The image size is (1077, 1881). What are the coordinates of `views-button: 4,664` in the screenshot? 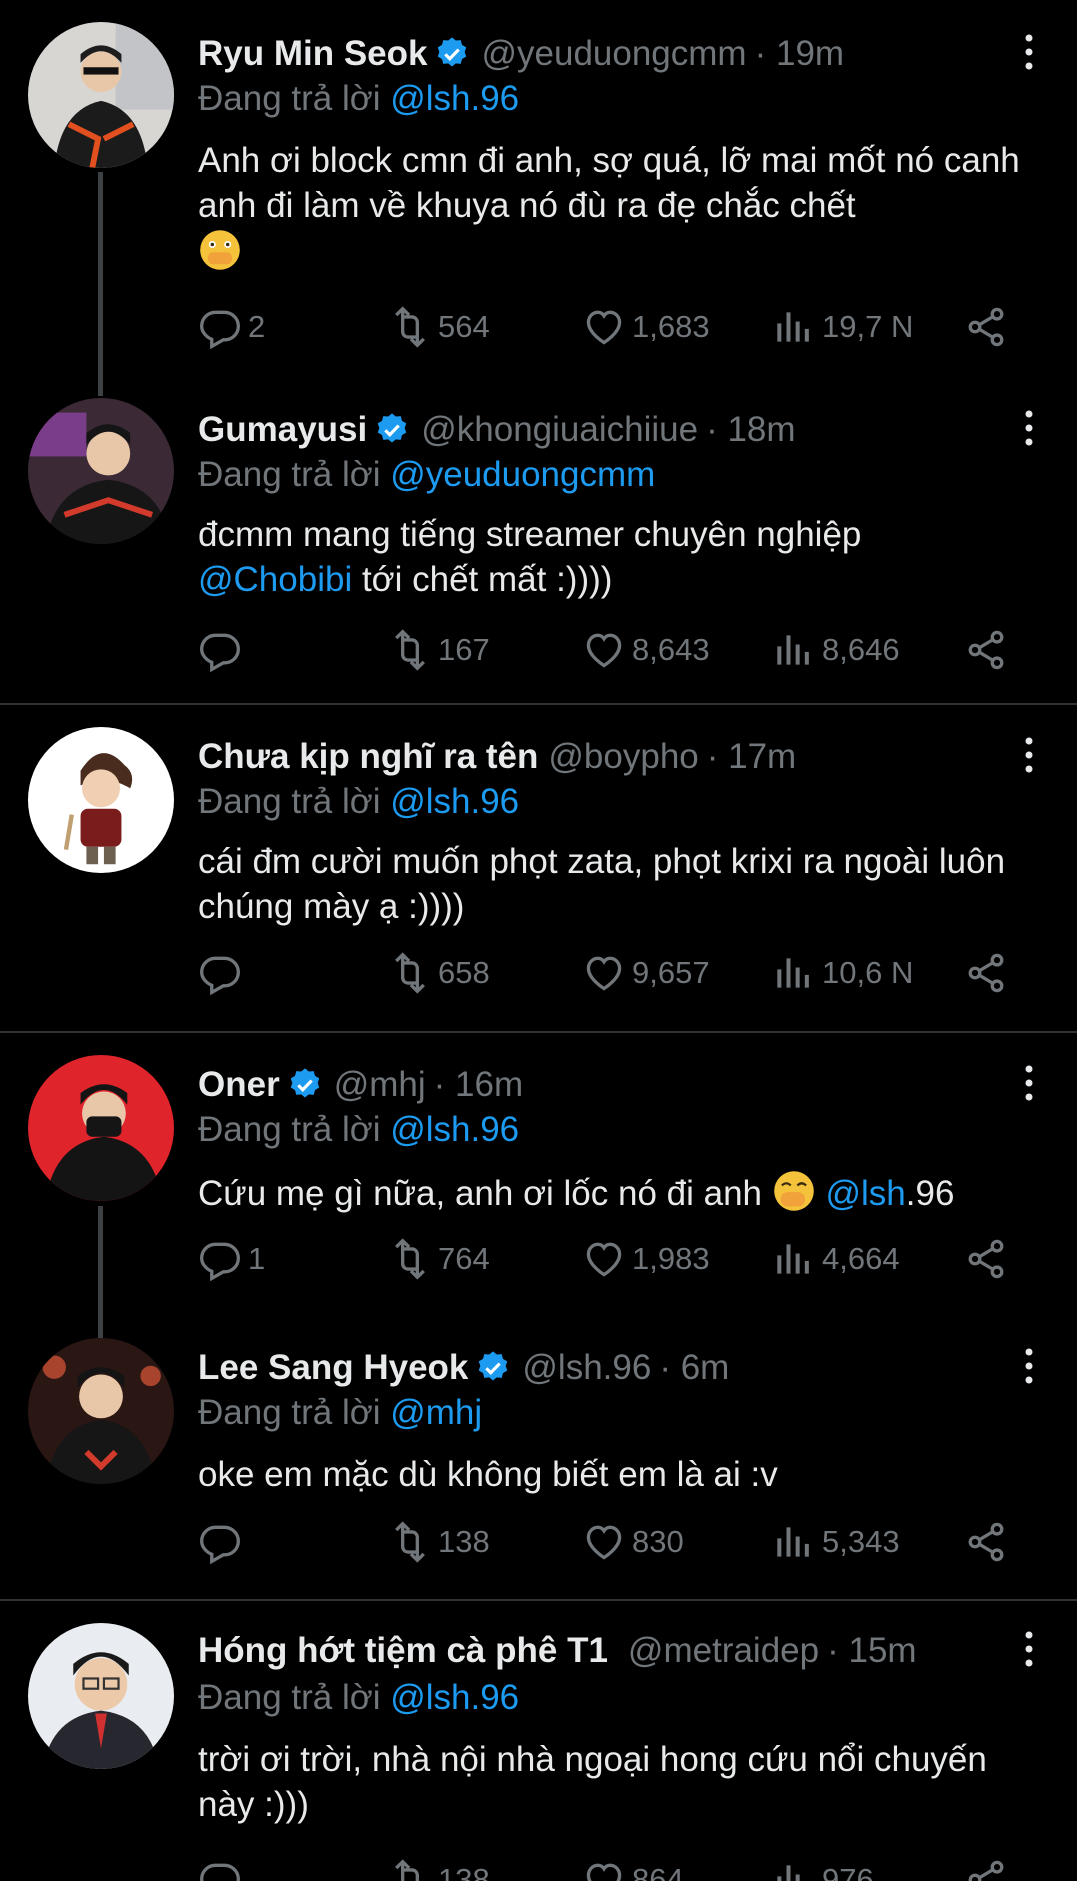 It's located at (836, 1259).